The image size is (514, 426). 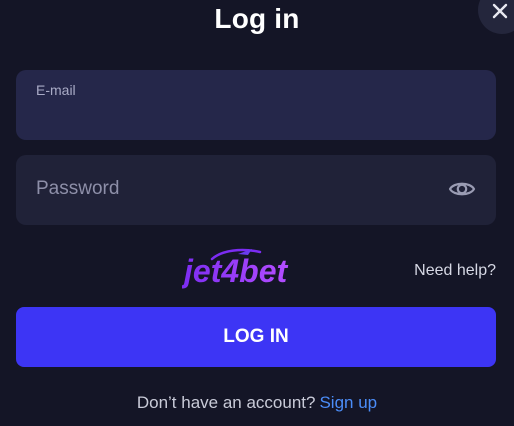 What do you see at coordinates (226, 402) in the screenshot?
I see `signup-prompt: Don’t have an account?` at bounding box center [226, 402].